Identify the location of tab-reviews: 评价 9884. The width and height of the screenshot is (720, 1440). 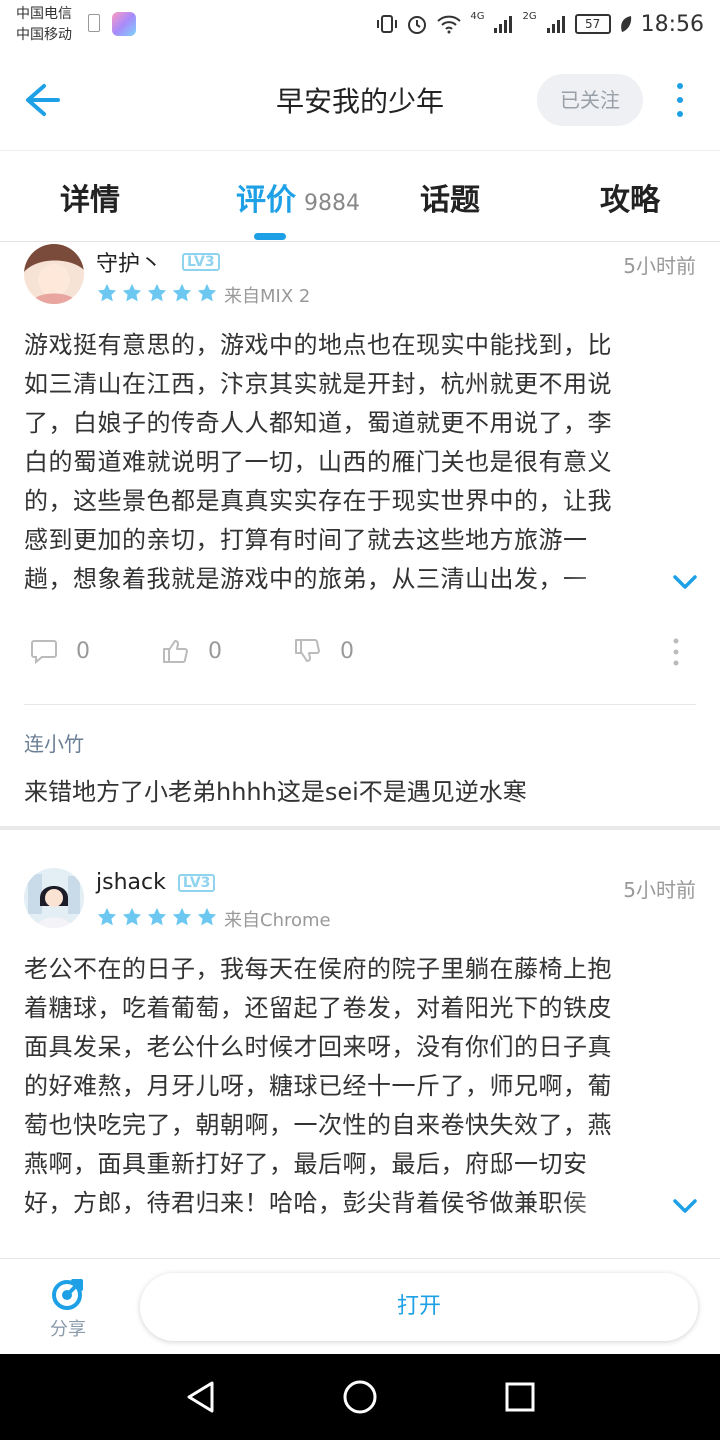
(298, 197).